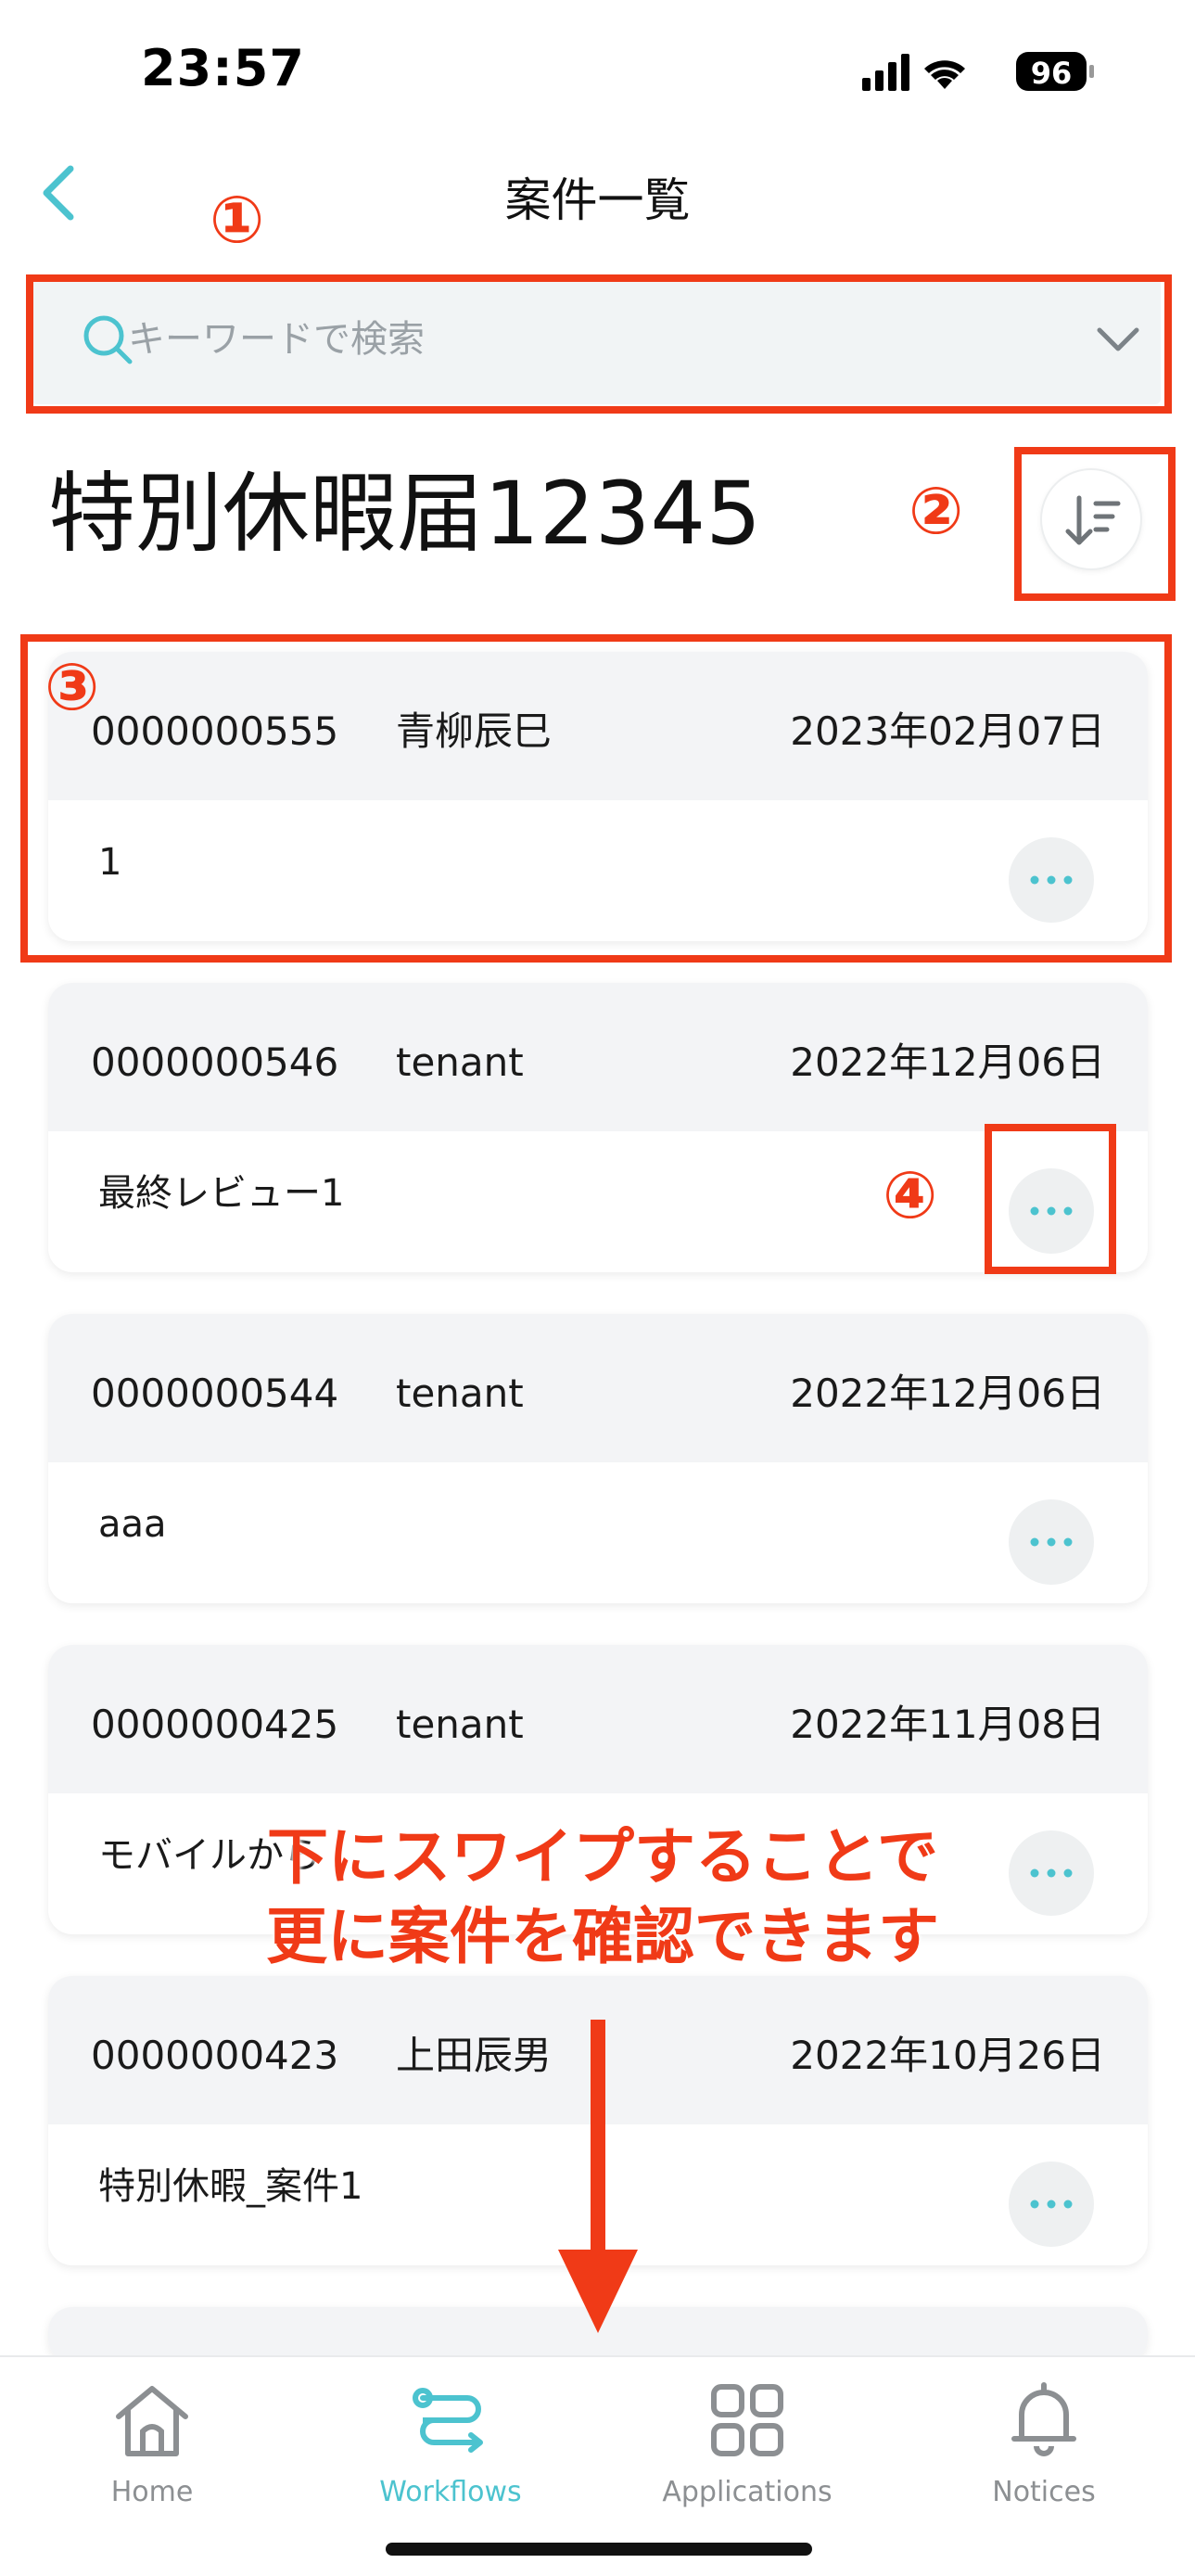 The width and height of the screenshot is (1195, 2576). I want to click on list-heading: 特別休暇届12345, so click(405, 514).